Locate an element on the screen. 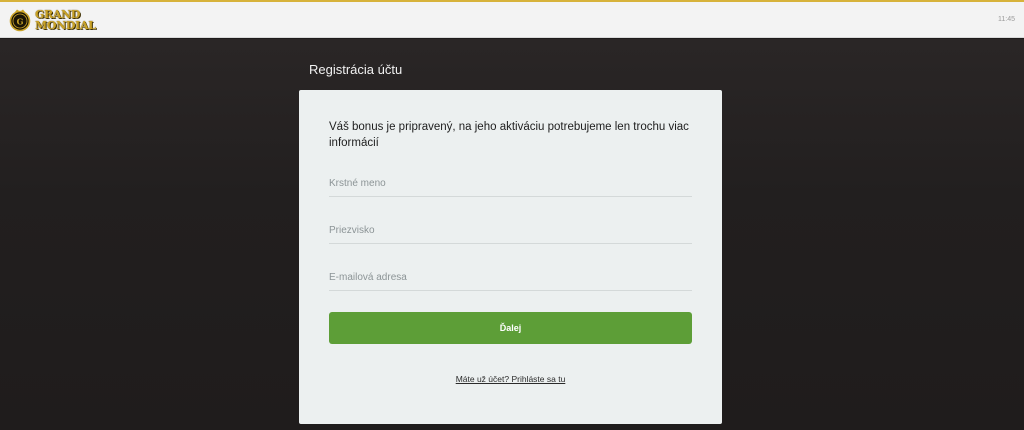 The image size is (1024, 430). page-title: Registrácia účtu is located at coordinates (356, 69).